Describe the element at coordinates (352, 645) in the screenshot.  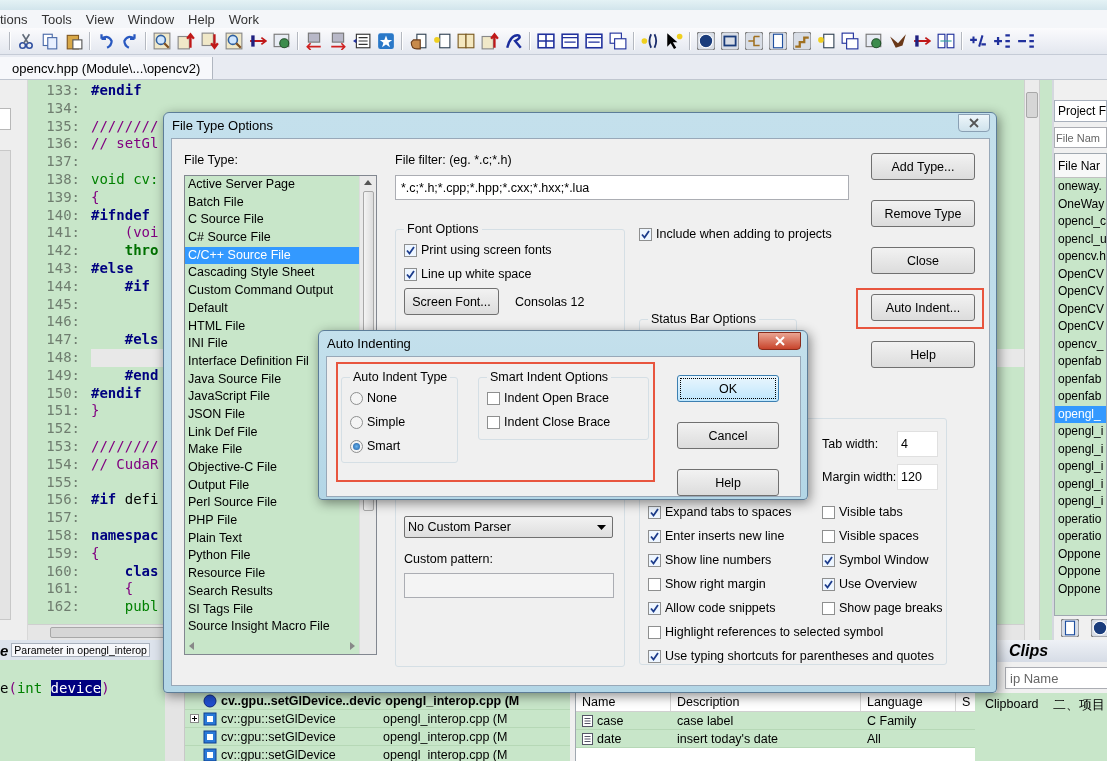
I see `right-arrow-icon` at that location.